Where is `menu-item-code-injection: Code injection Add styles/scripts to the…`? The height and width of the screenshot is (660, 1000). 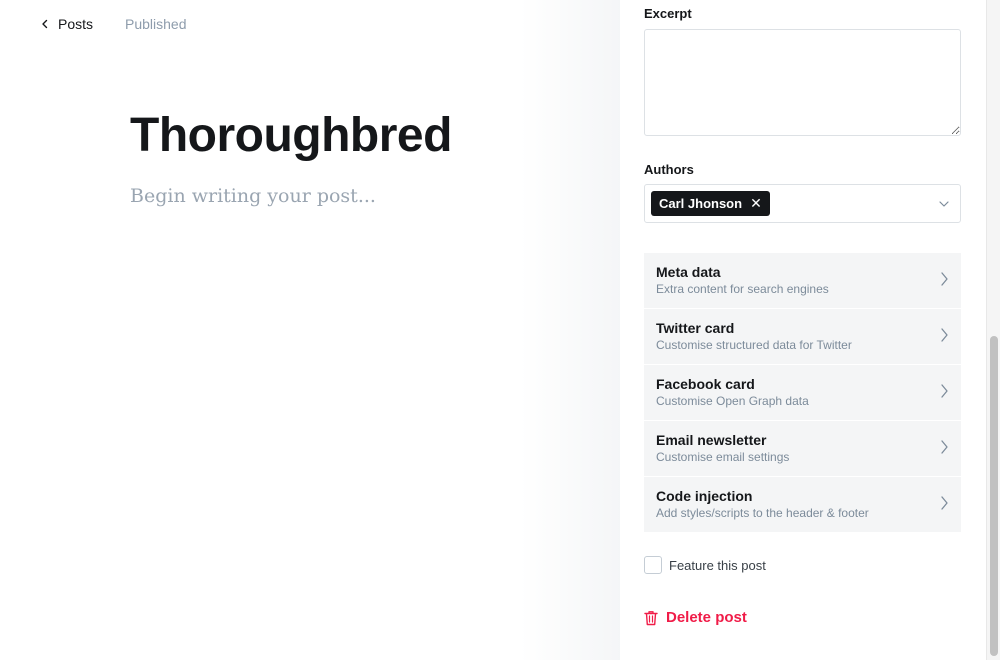
menu-item-code-injection: Code injection Add styles/scripts to the… is located at coordinates (802, 504).